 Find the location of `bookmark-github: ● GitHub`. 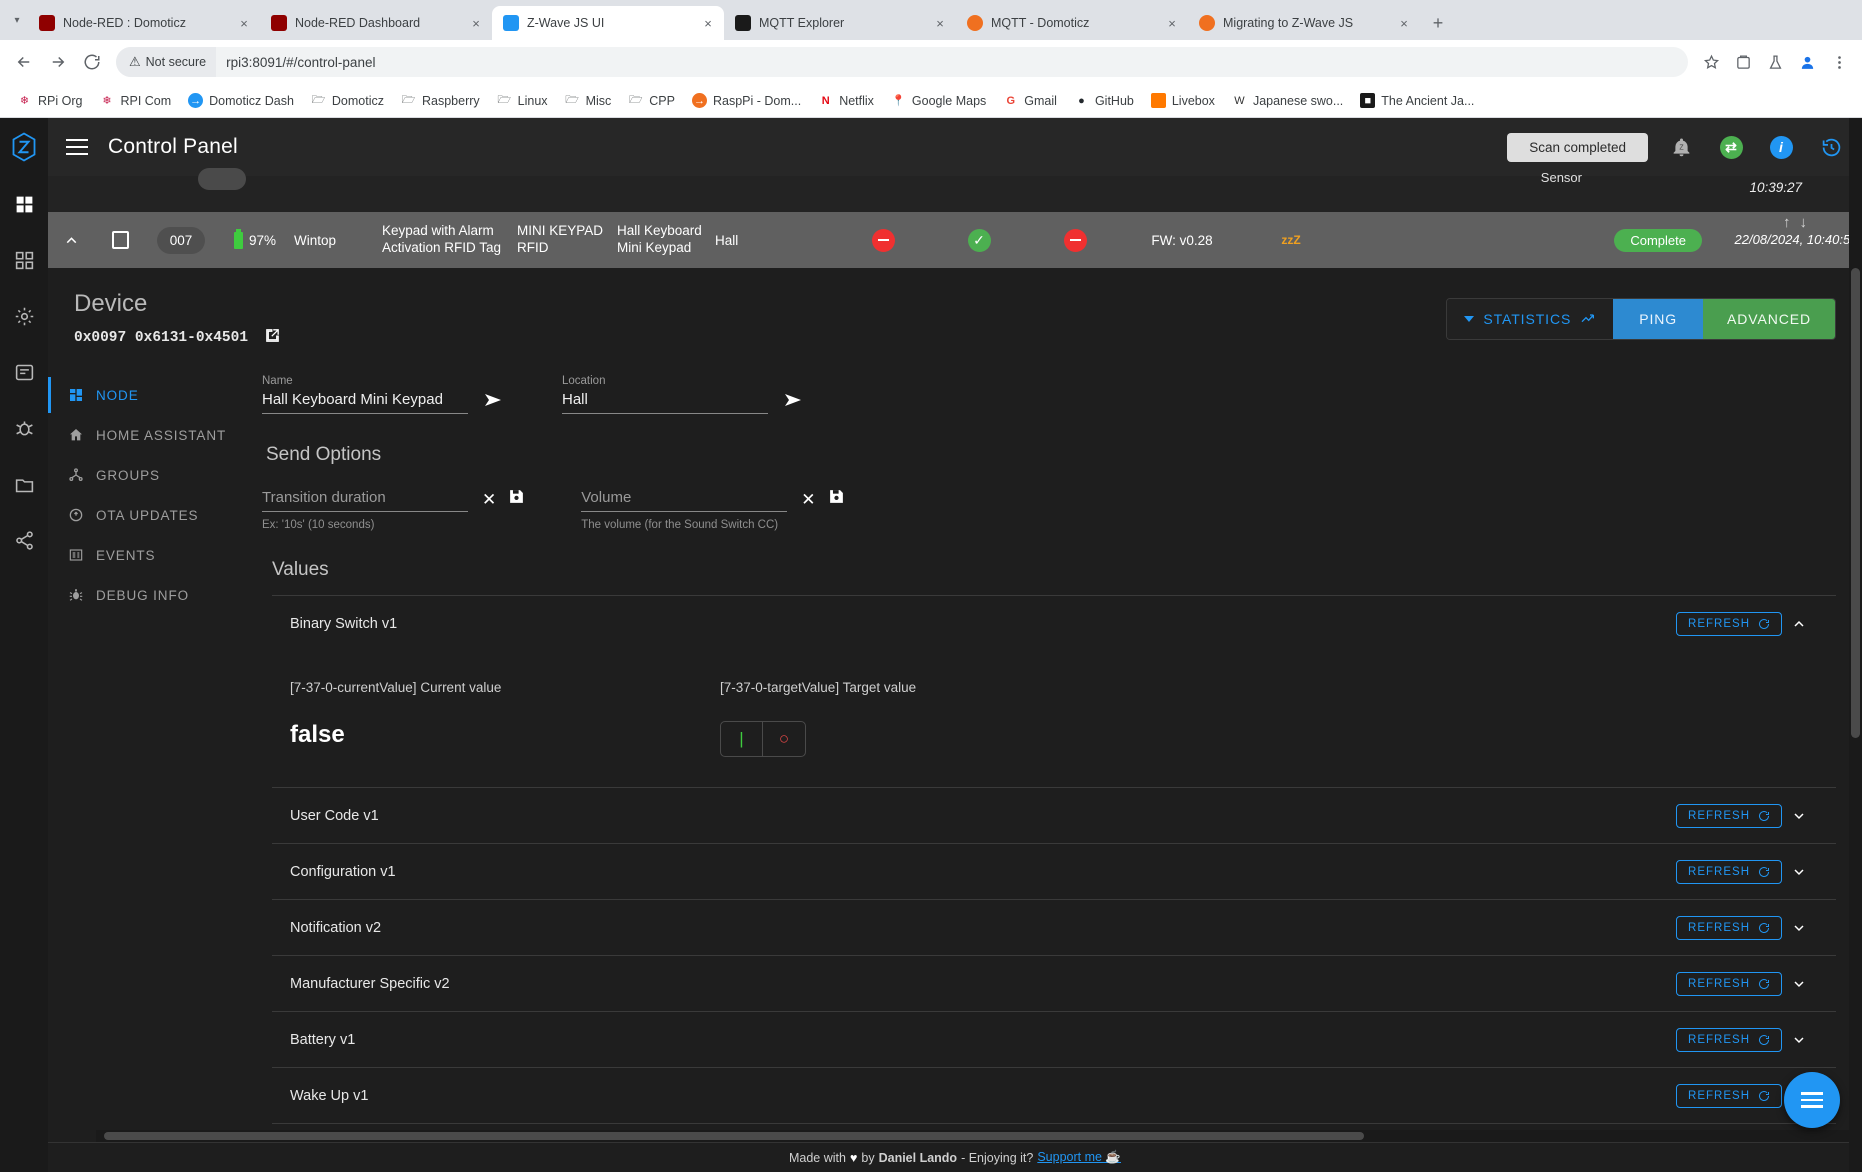

bookmark-github: ● GitHub is located at coordinates (1104, 100).